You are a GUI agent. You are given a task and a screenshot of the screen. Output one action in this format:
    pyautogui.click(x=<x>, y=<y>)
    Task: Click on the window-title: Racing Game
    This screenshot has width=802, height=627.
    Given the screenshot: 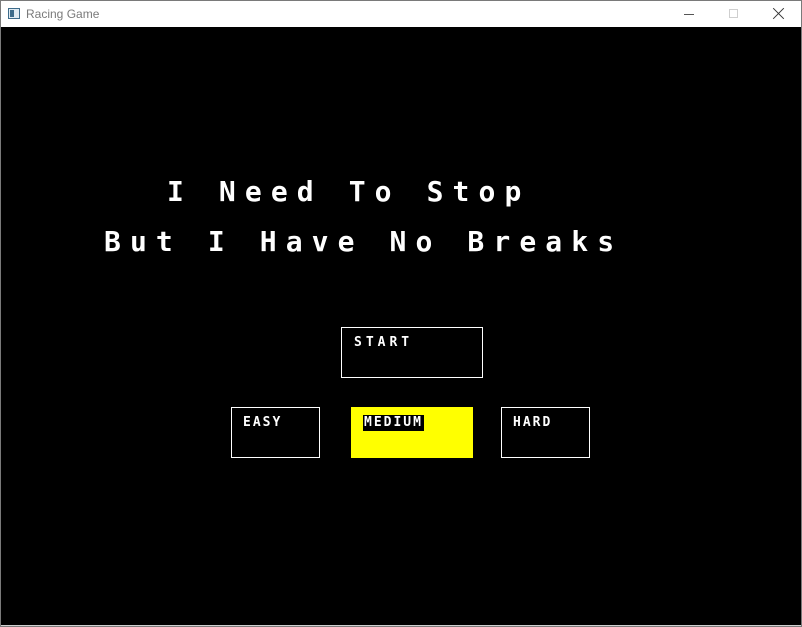 What is the action you would take?
    pyautogui.click(x=63, y=14)
    